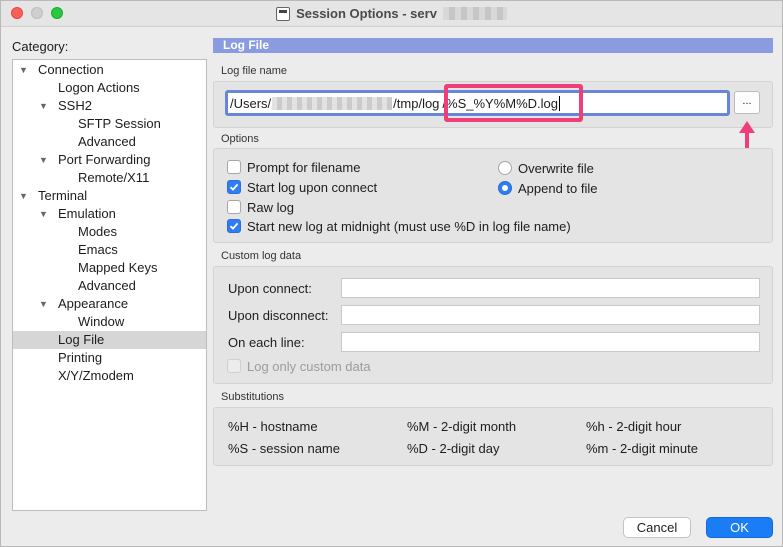  Describe the element at coordinates (332, 103) in the screenshot. I see `redacted-username` at that location.